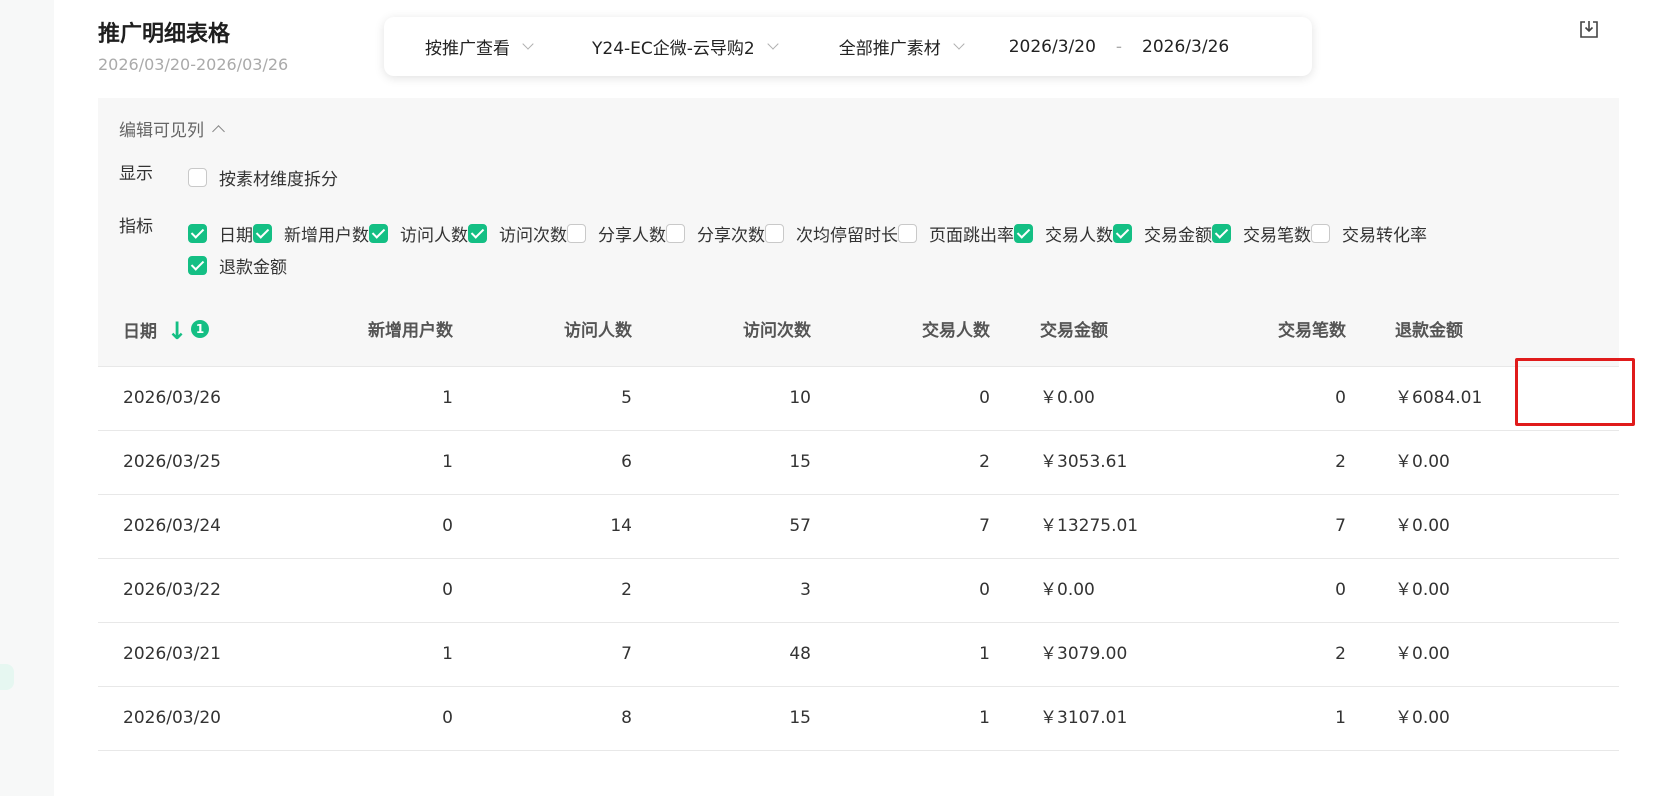 Image resolution: width=1657 pixels, height=796 pixels. What do you see at coordinates (136, 174) in the screenshot?
I see `display-label: 显示` at bounding box center [136, 174].